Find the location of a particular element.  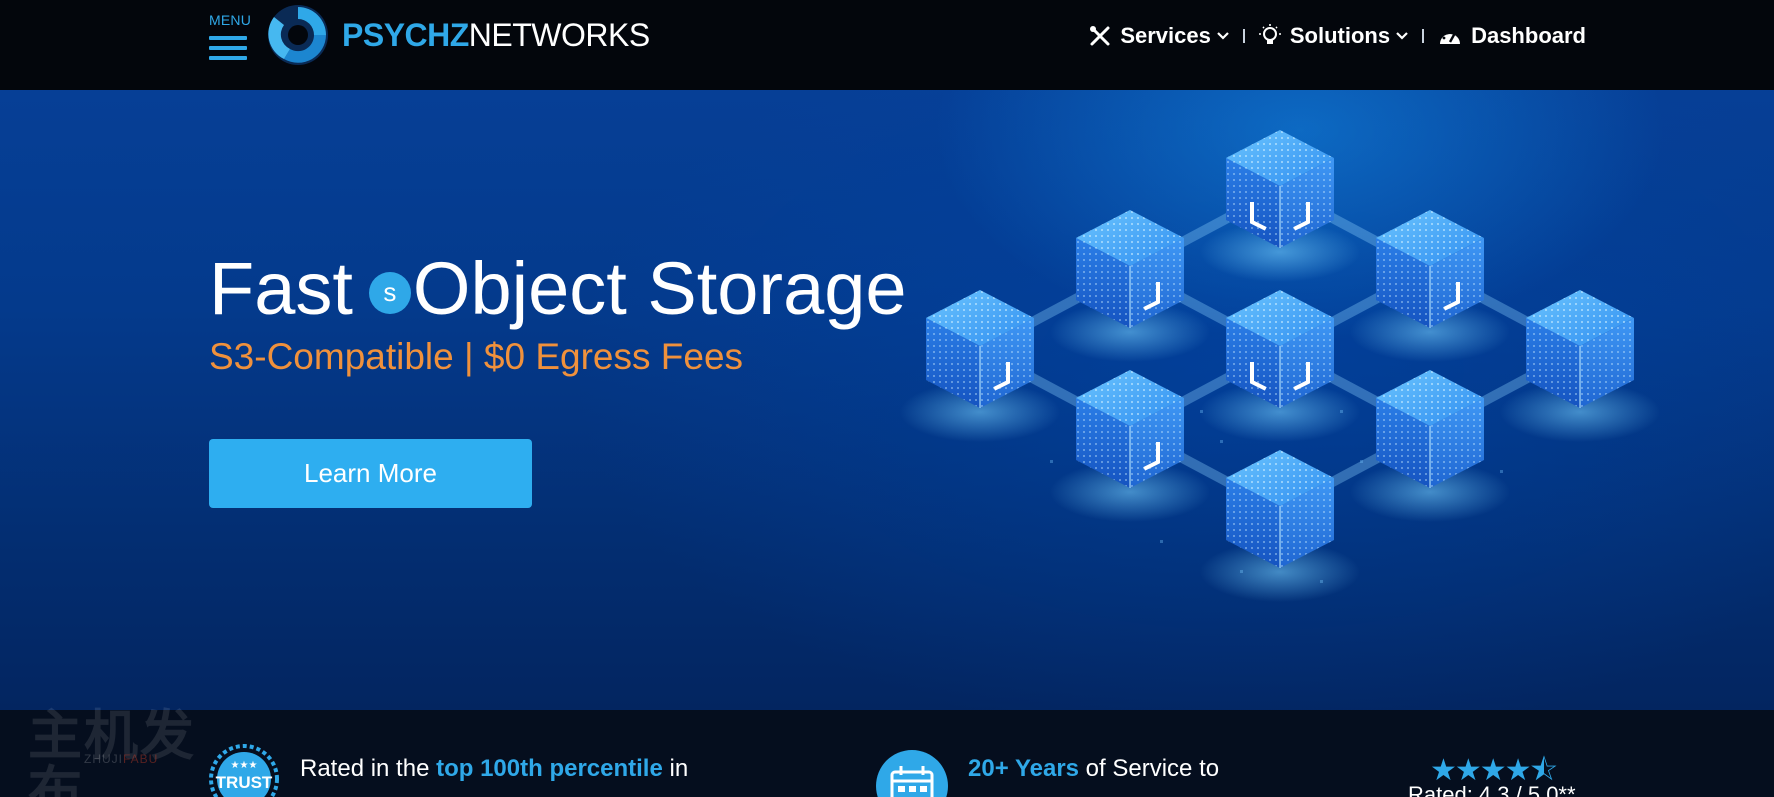

hero-title: Fast s Object Storage is located at coordinates (558, 288).